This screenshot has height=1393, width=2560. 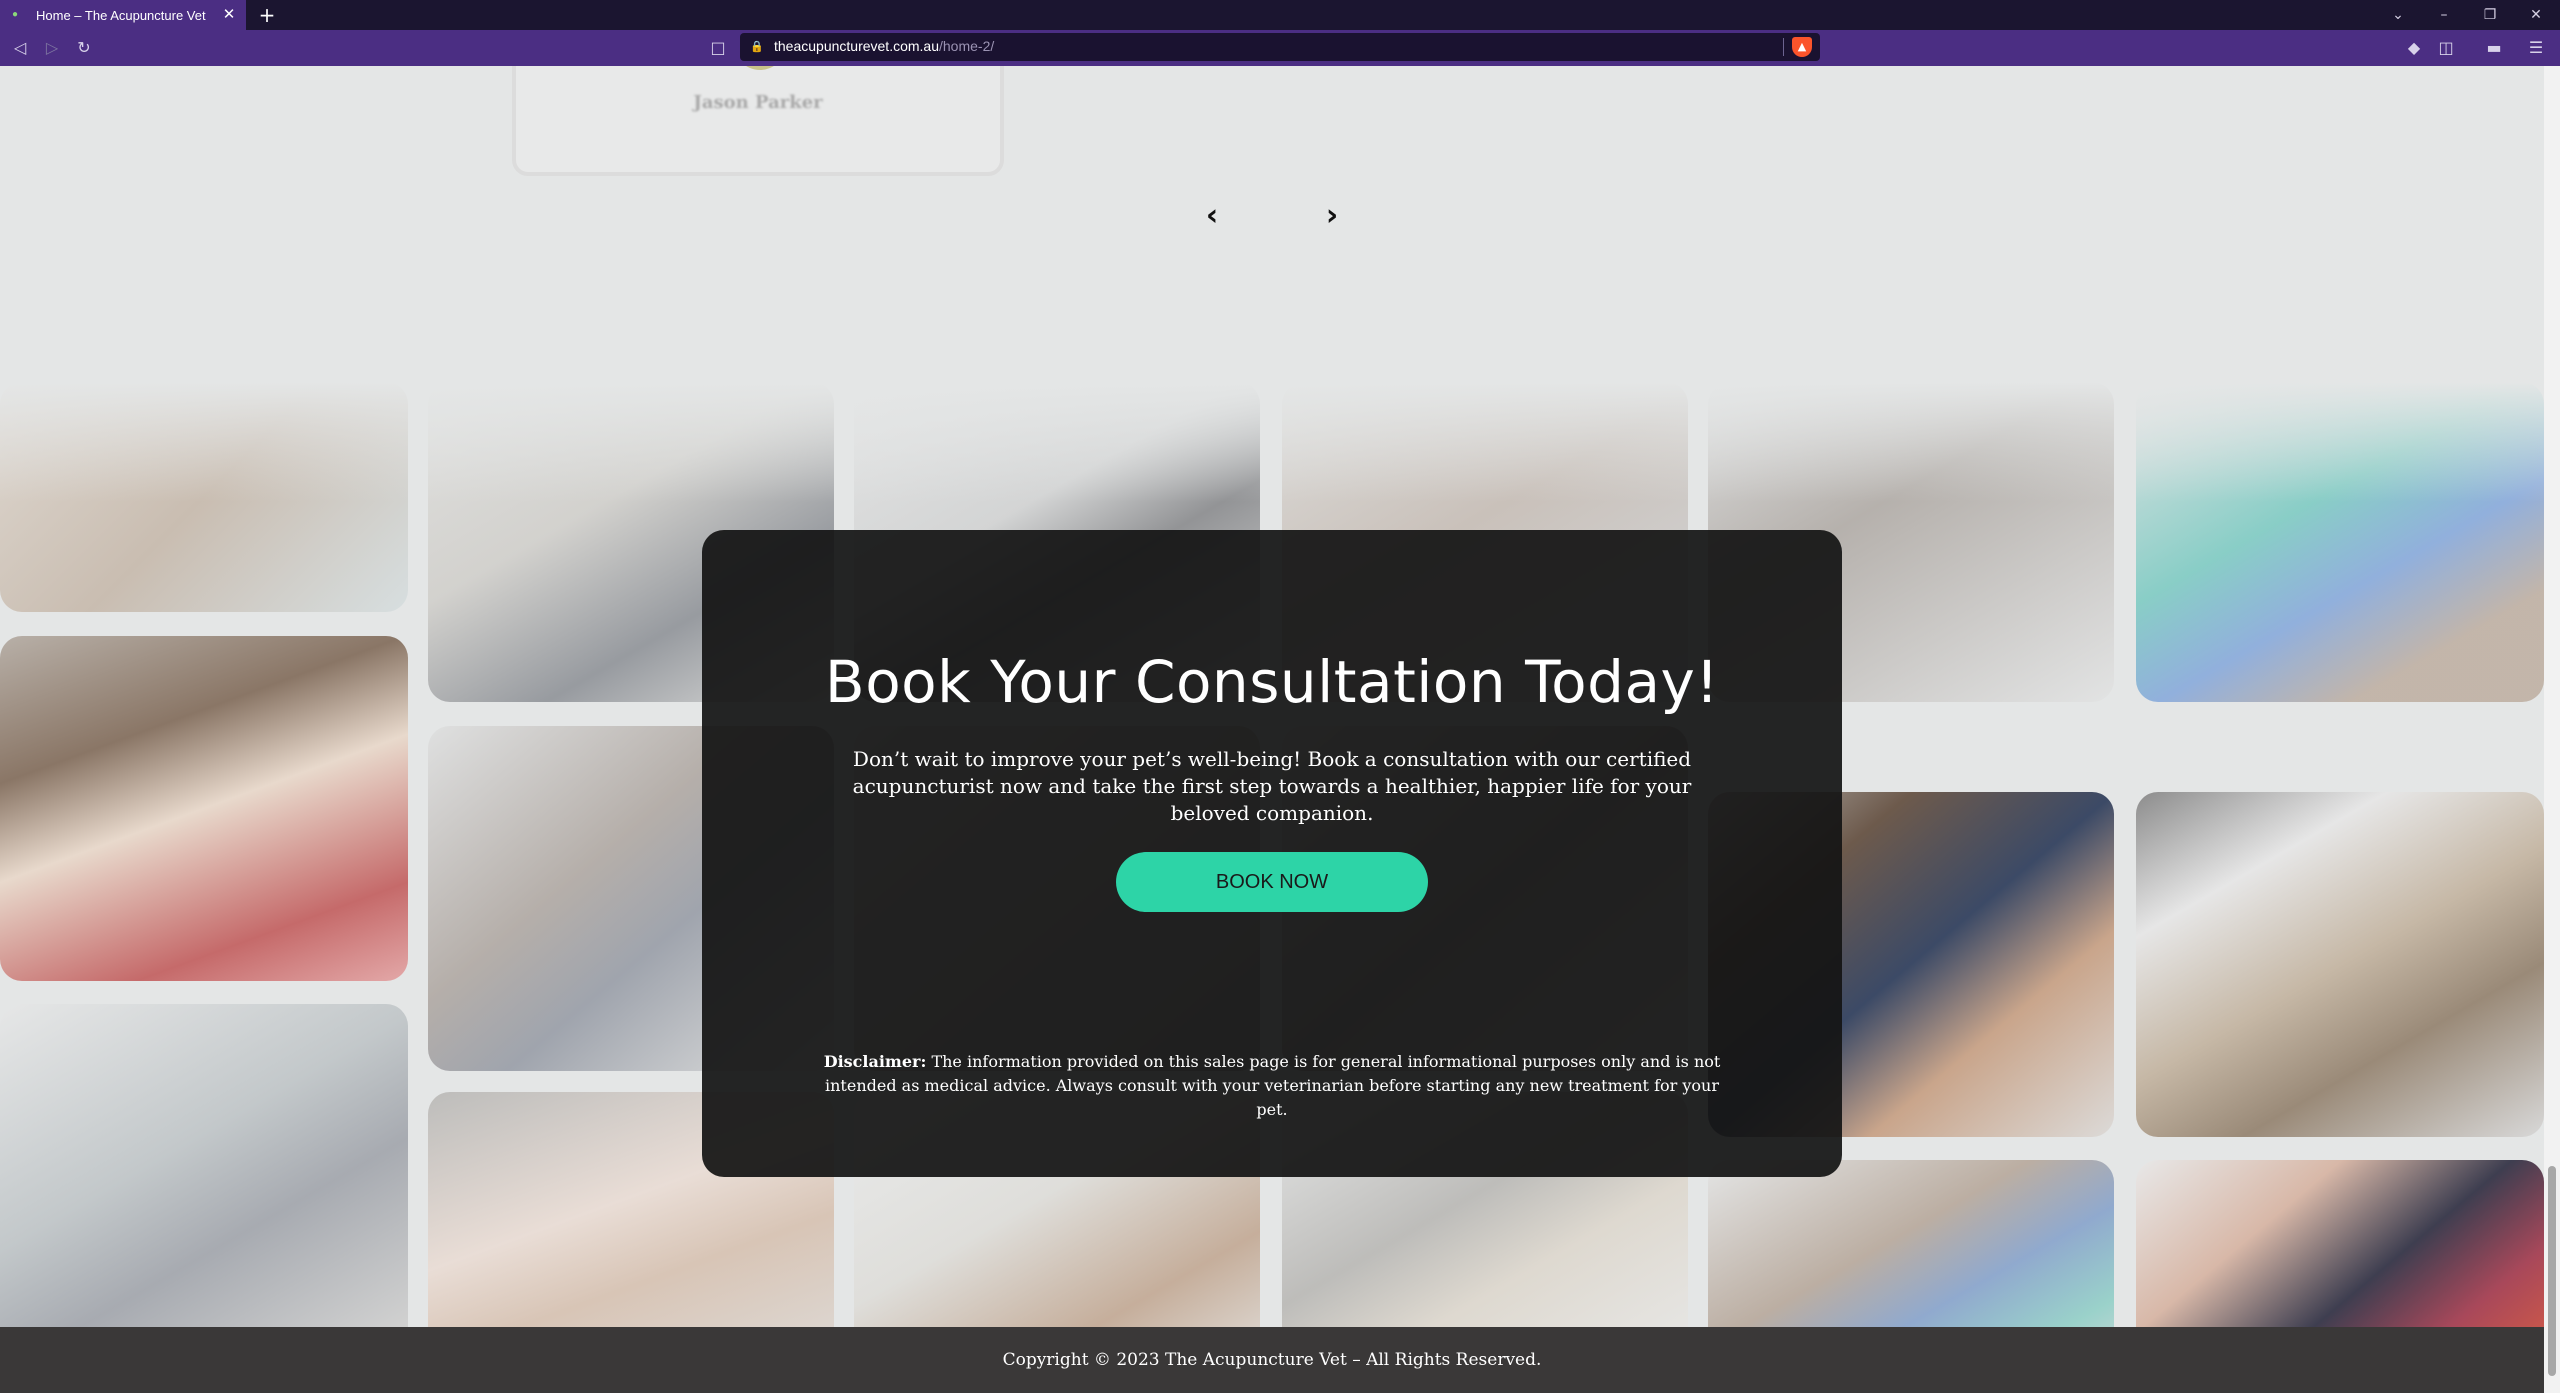 I want to click on menu-icon: ☰, so click(x=2536, y=48).